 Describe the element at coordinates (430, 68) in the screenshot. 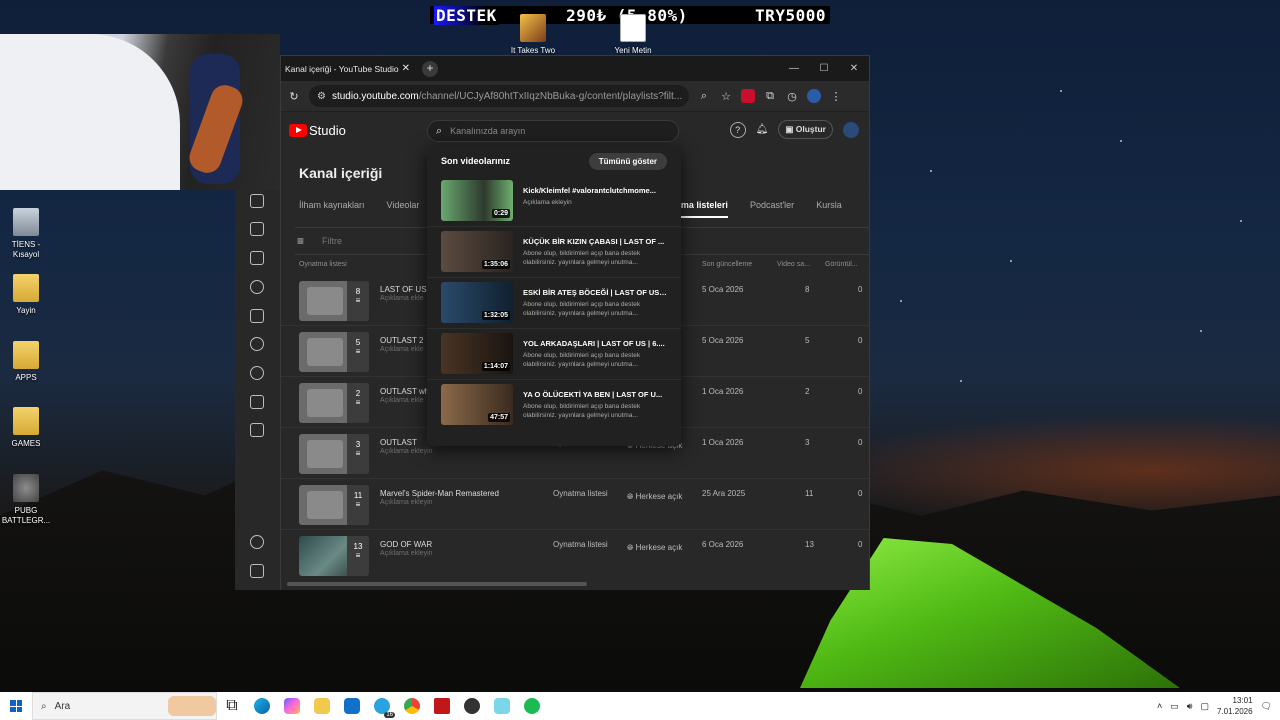

I see `new-tab-button: +` at that location.